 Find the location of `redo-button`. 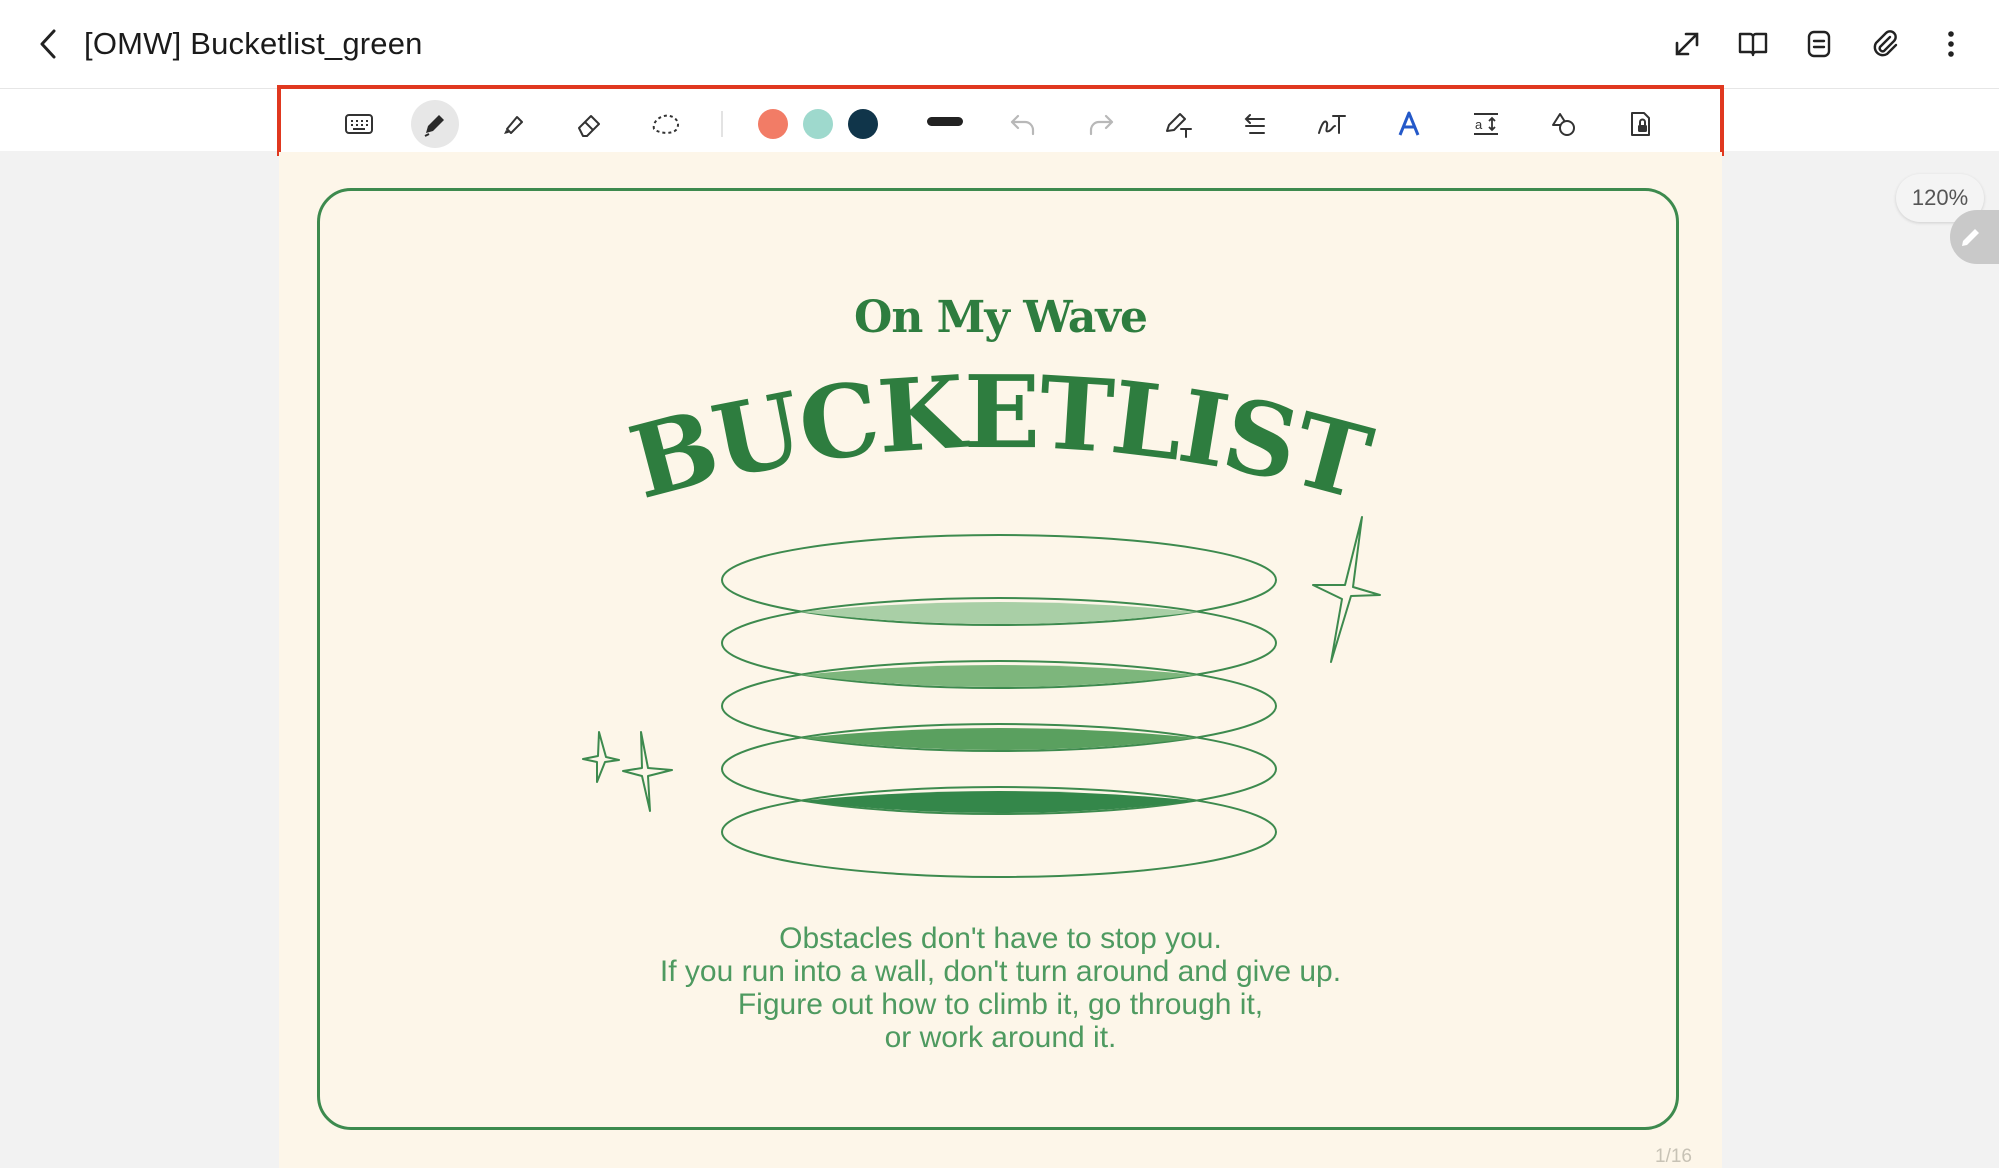

redo-button is located at coordinates (1101, 124).